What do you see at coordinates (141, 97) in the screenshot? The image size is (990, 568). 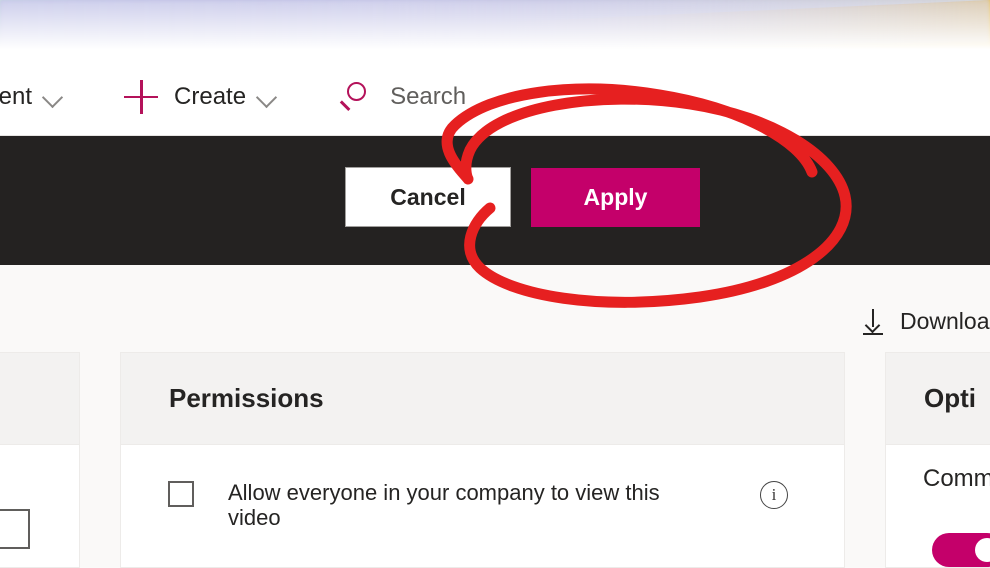 I see `plus-icon` at bounding box center [141, 97].